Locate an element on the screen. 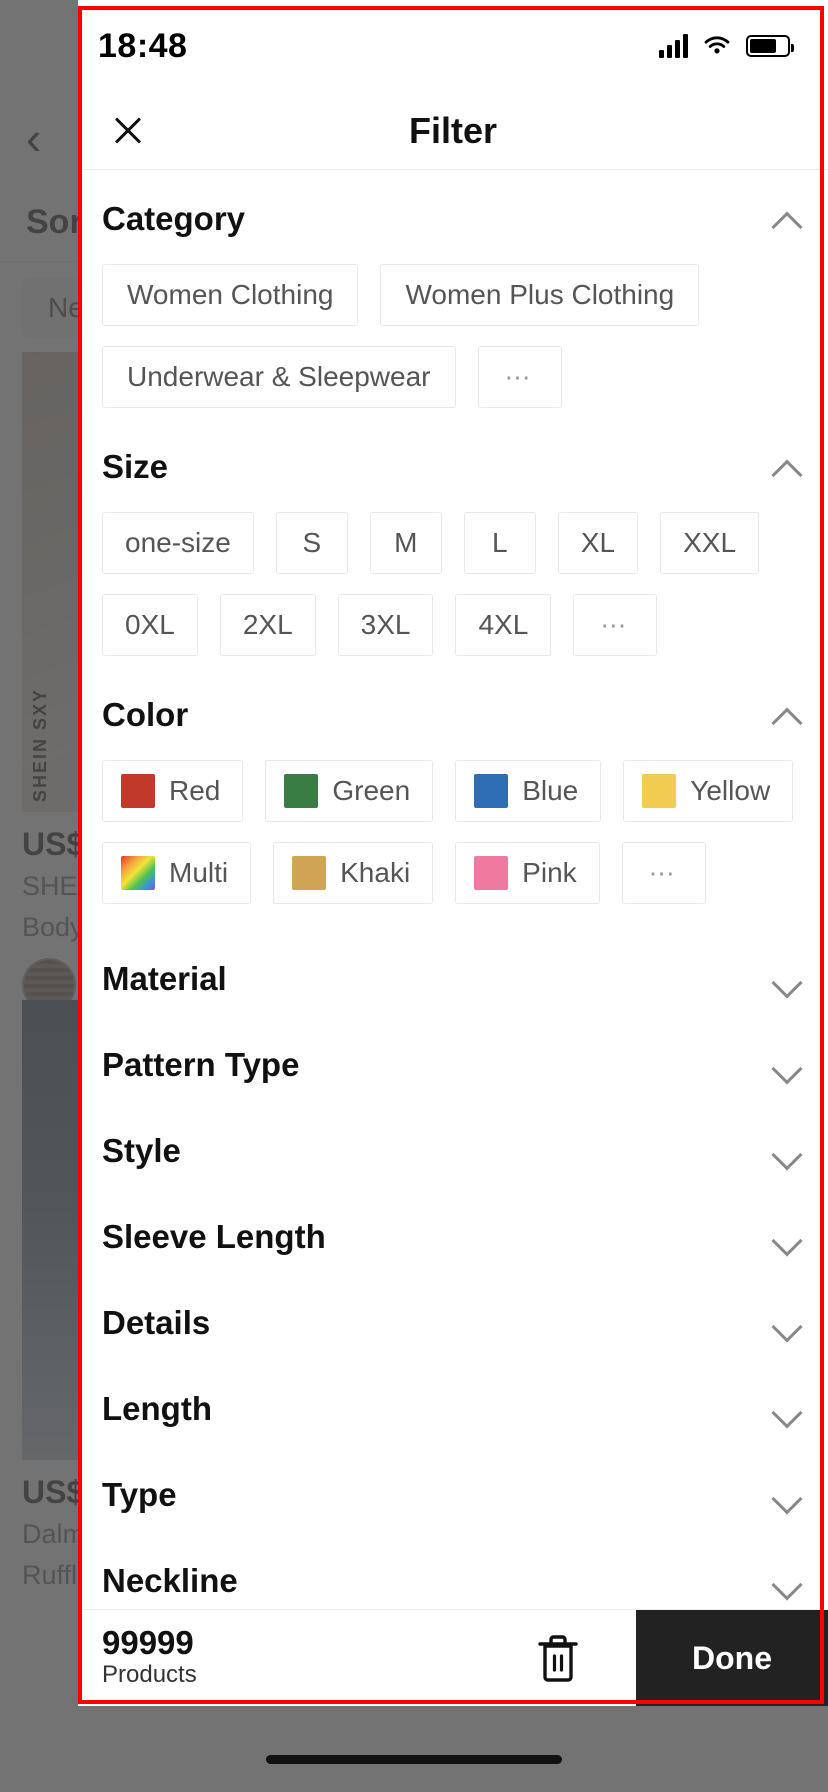  section-title: Type is located at coordinates (139, 1494).